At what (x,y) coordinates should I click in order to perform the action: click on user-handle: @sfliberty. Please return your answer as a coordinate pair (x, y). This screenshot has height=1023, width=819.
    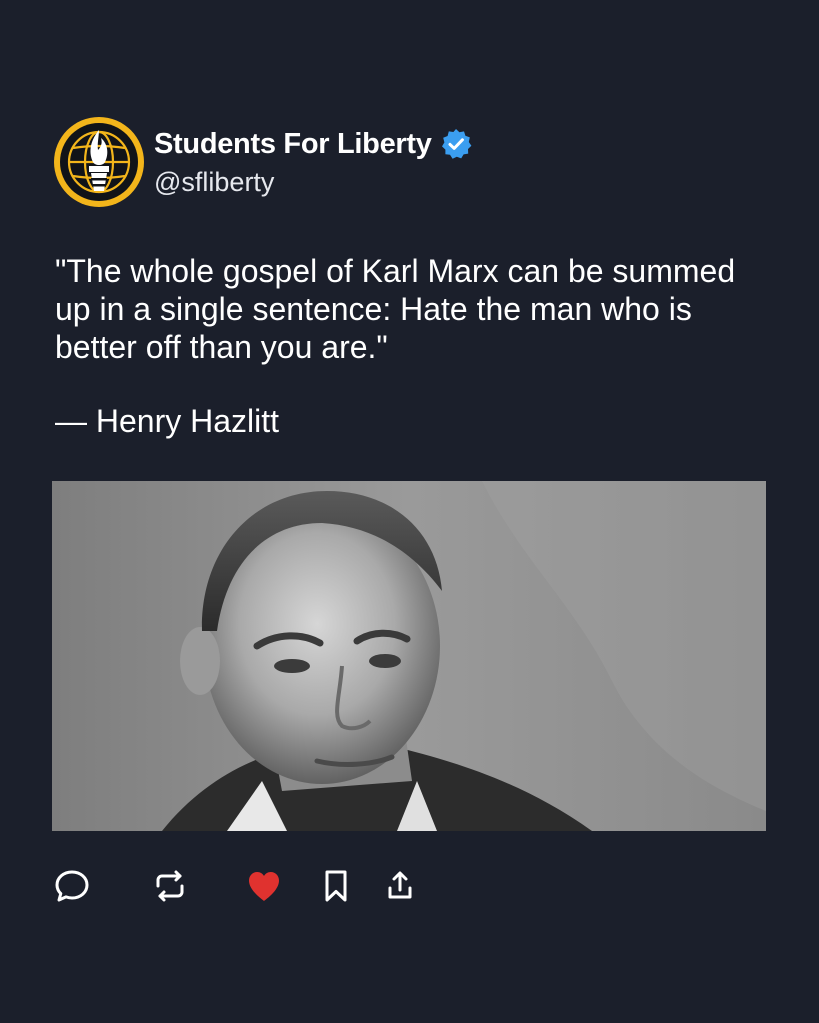
    Looking at the image, I should click on (214, 182).